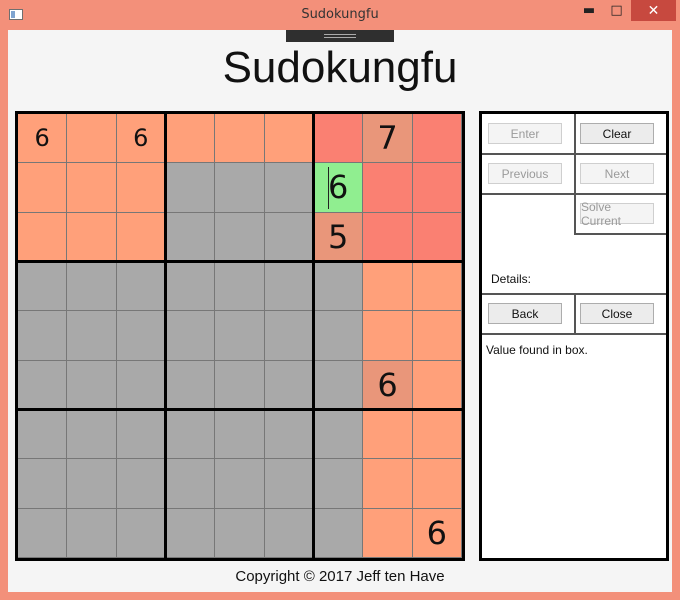 The image size is (680, 600). What do you see at coordinates (617, 214) in the screenshot?
I see `solve-current-button: Solve Current` at bounding box center [617, 214].